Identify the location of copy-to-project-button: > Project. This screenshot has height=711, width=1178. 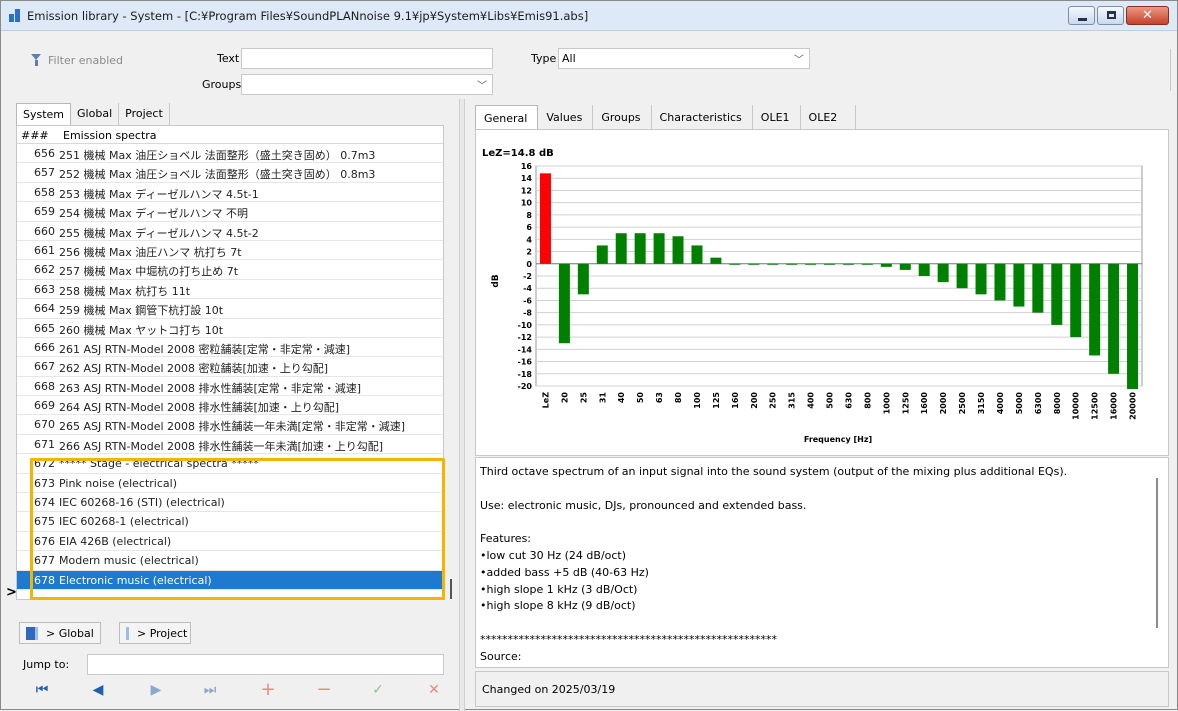
(155, 633).